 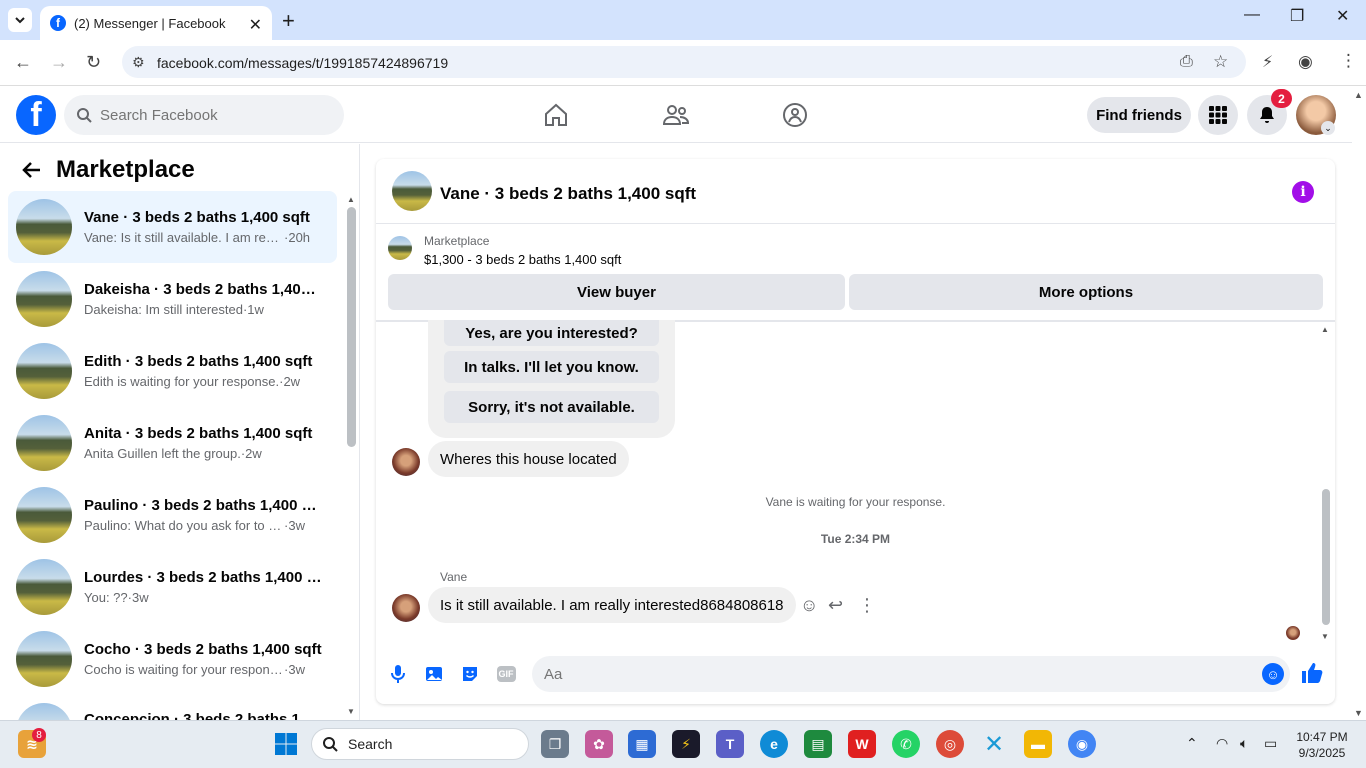 I want to click on forward-button: →, so click(x=59, y=62).